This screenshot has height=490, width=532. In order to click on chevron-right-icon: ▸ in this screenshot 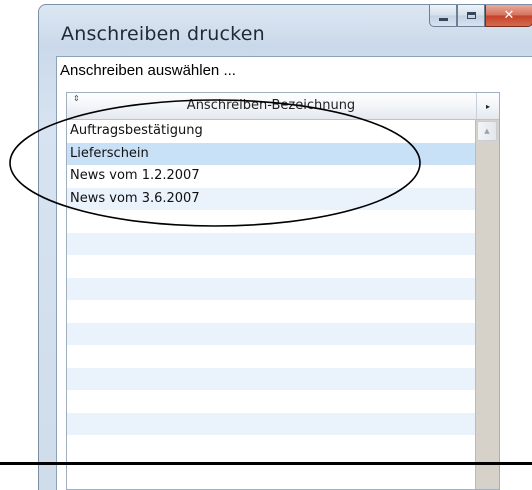, I will do `click(487, 106)`.